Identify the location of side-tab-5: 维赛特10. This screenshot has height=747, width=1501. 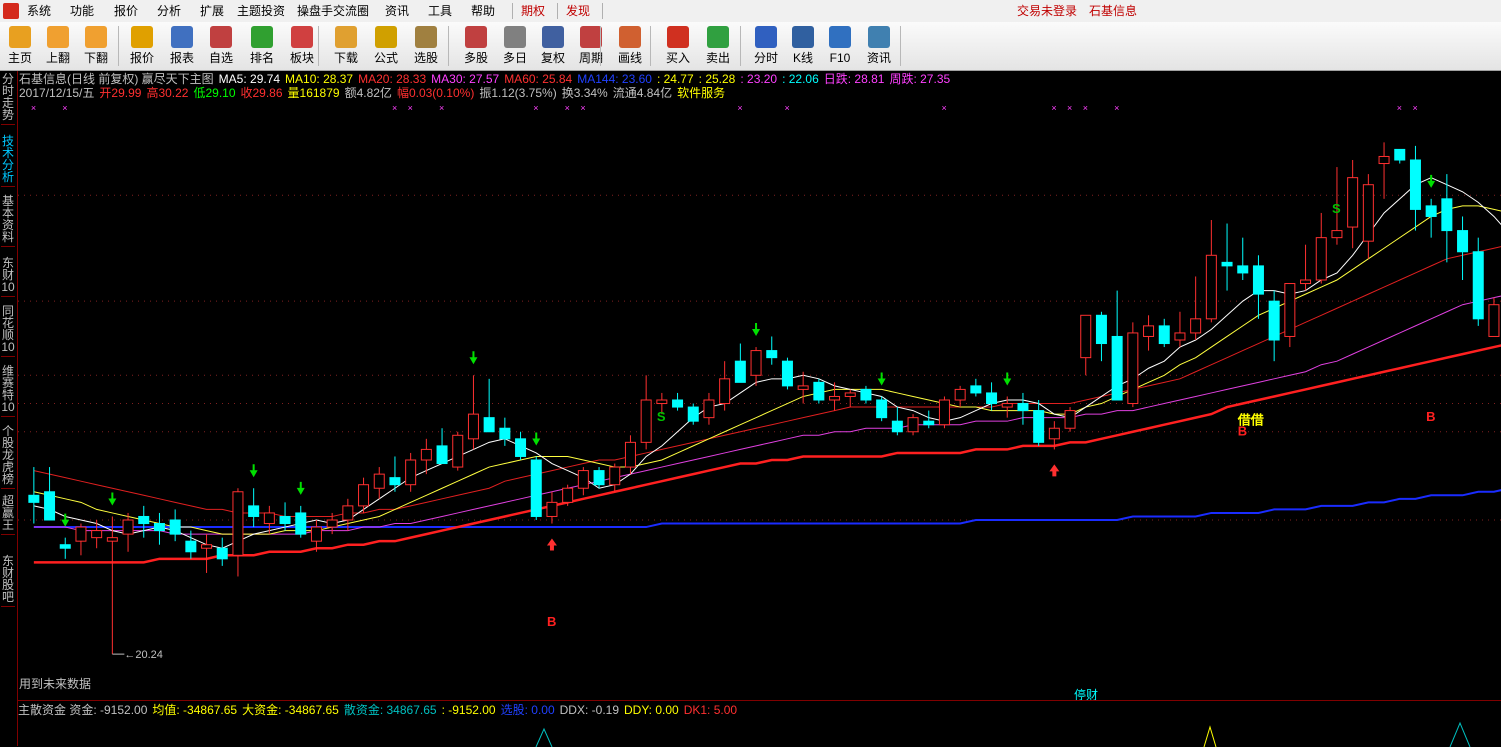
(8, 391).